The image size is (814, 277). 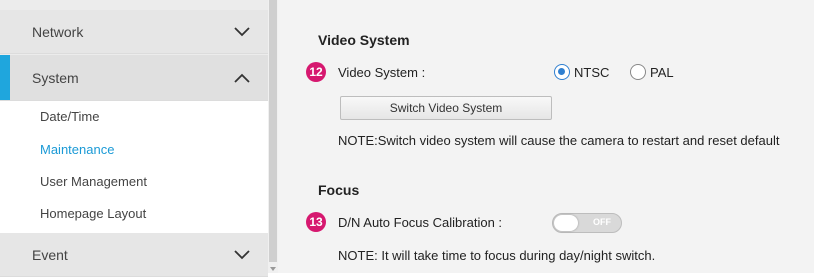 What do you see at coordinates (587, 223) in the screenshot?
I see `focus-calibration-toggle: OFF` at bounding box center [587, 223].